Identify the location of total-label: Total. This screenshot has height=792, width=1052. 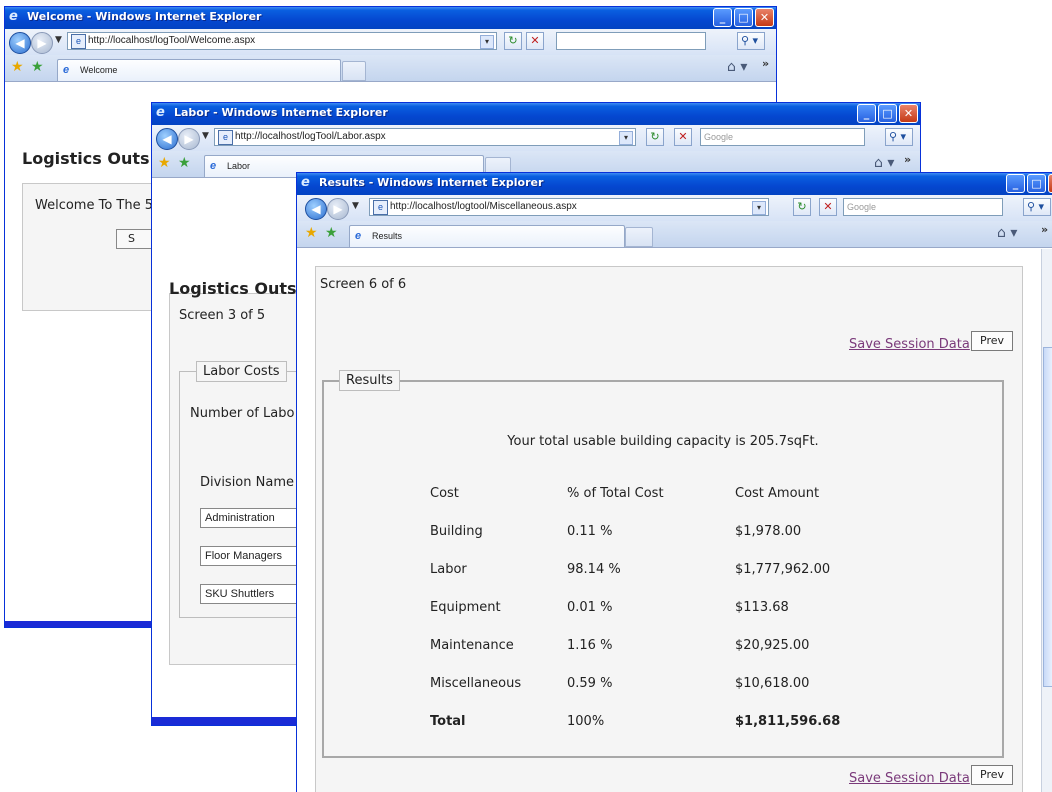
(448, 721).